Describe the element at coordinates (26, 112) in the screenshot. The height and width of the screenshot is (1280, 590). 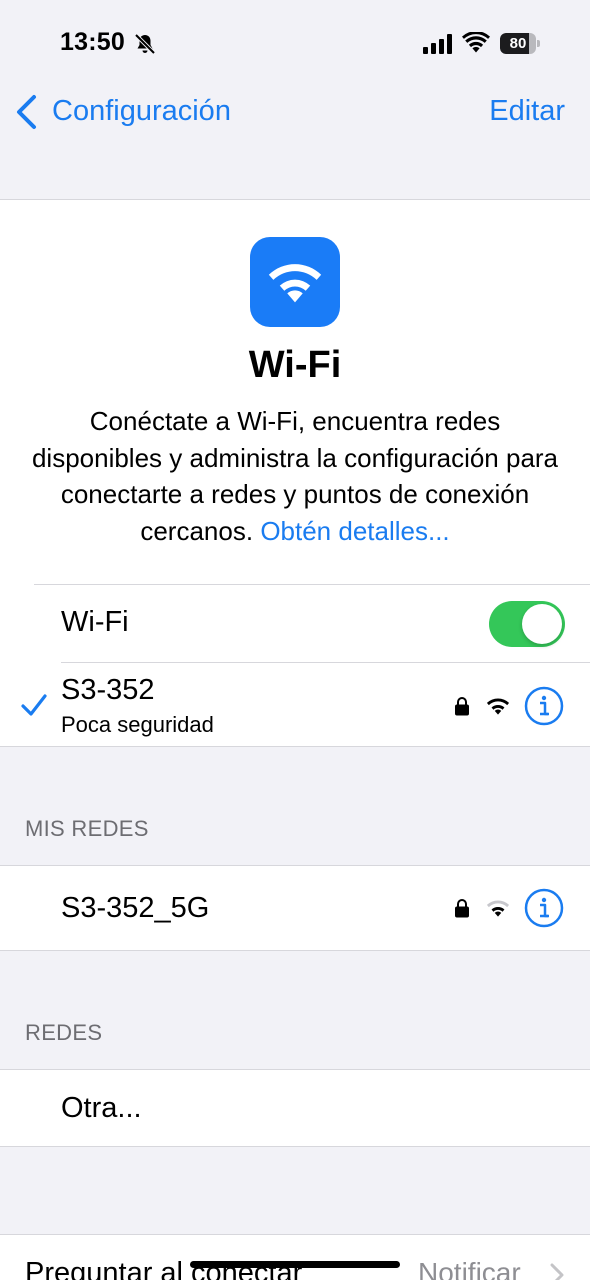
I see `back-chevron-icon` at that location.